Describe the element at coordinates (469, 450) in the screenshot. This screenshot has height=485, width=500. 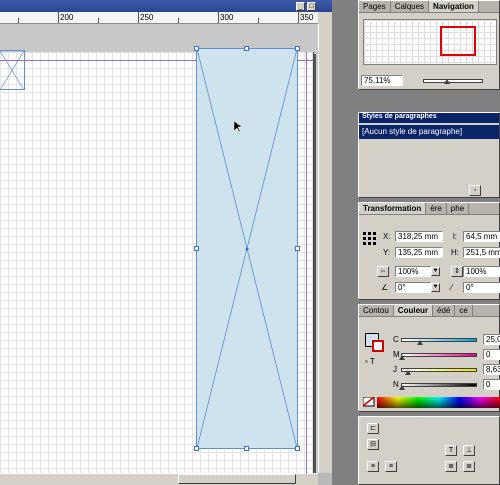
I see `align-middle-icon: ⊥` at that location.